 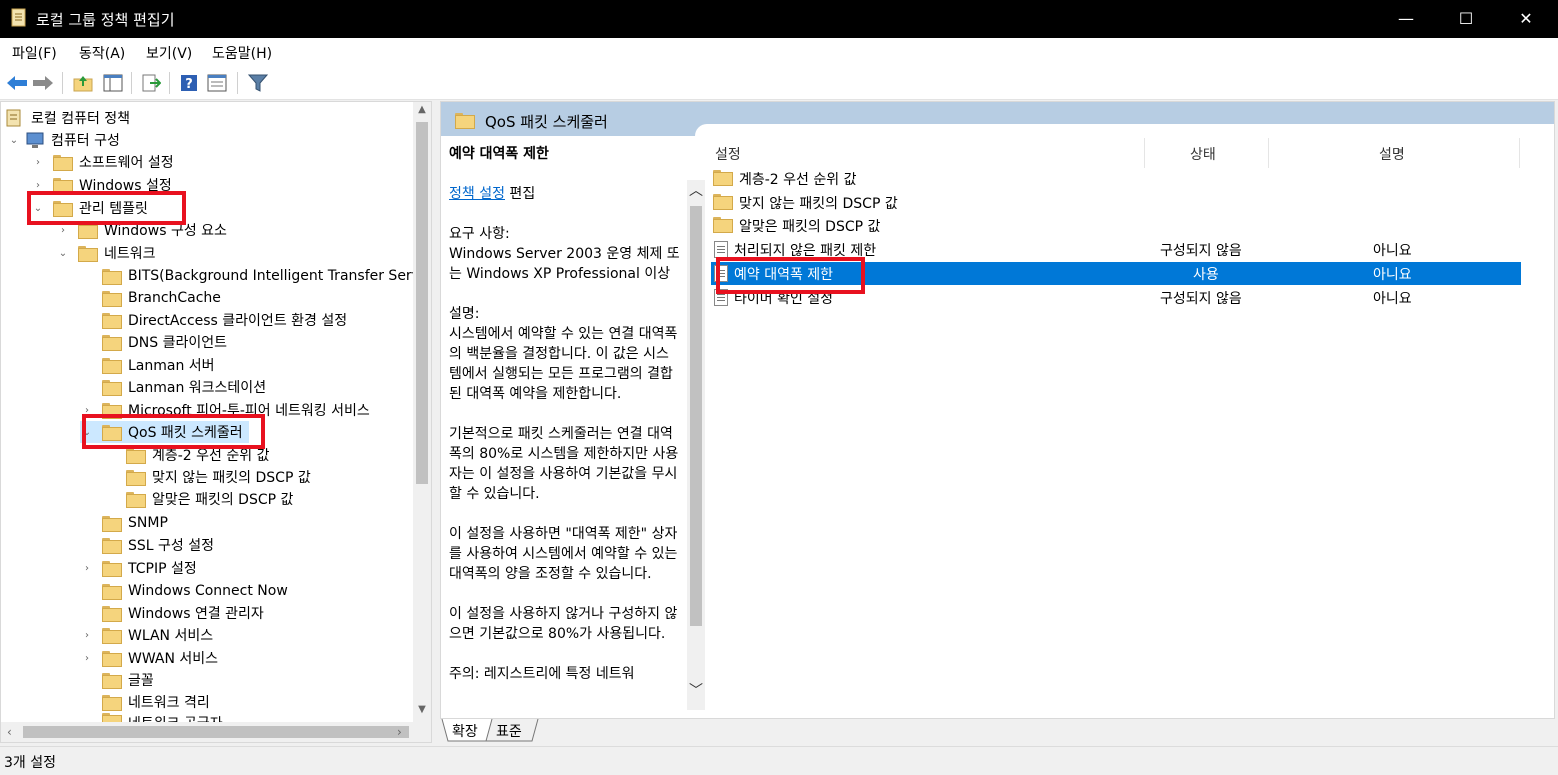 I want to click on computer-icon, so click(x=35, y=140).